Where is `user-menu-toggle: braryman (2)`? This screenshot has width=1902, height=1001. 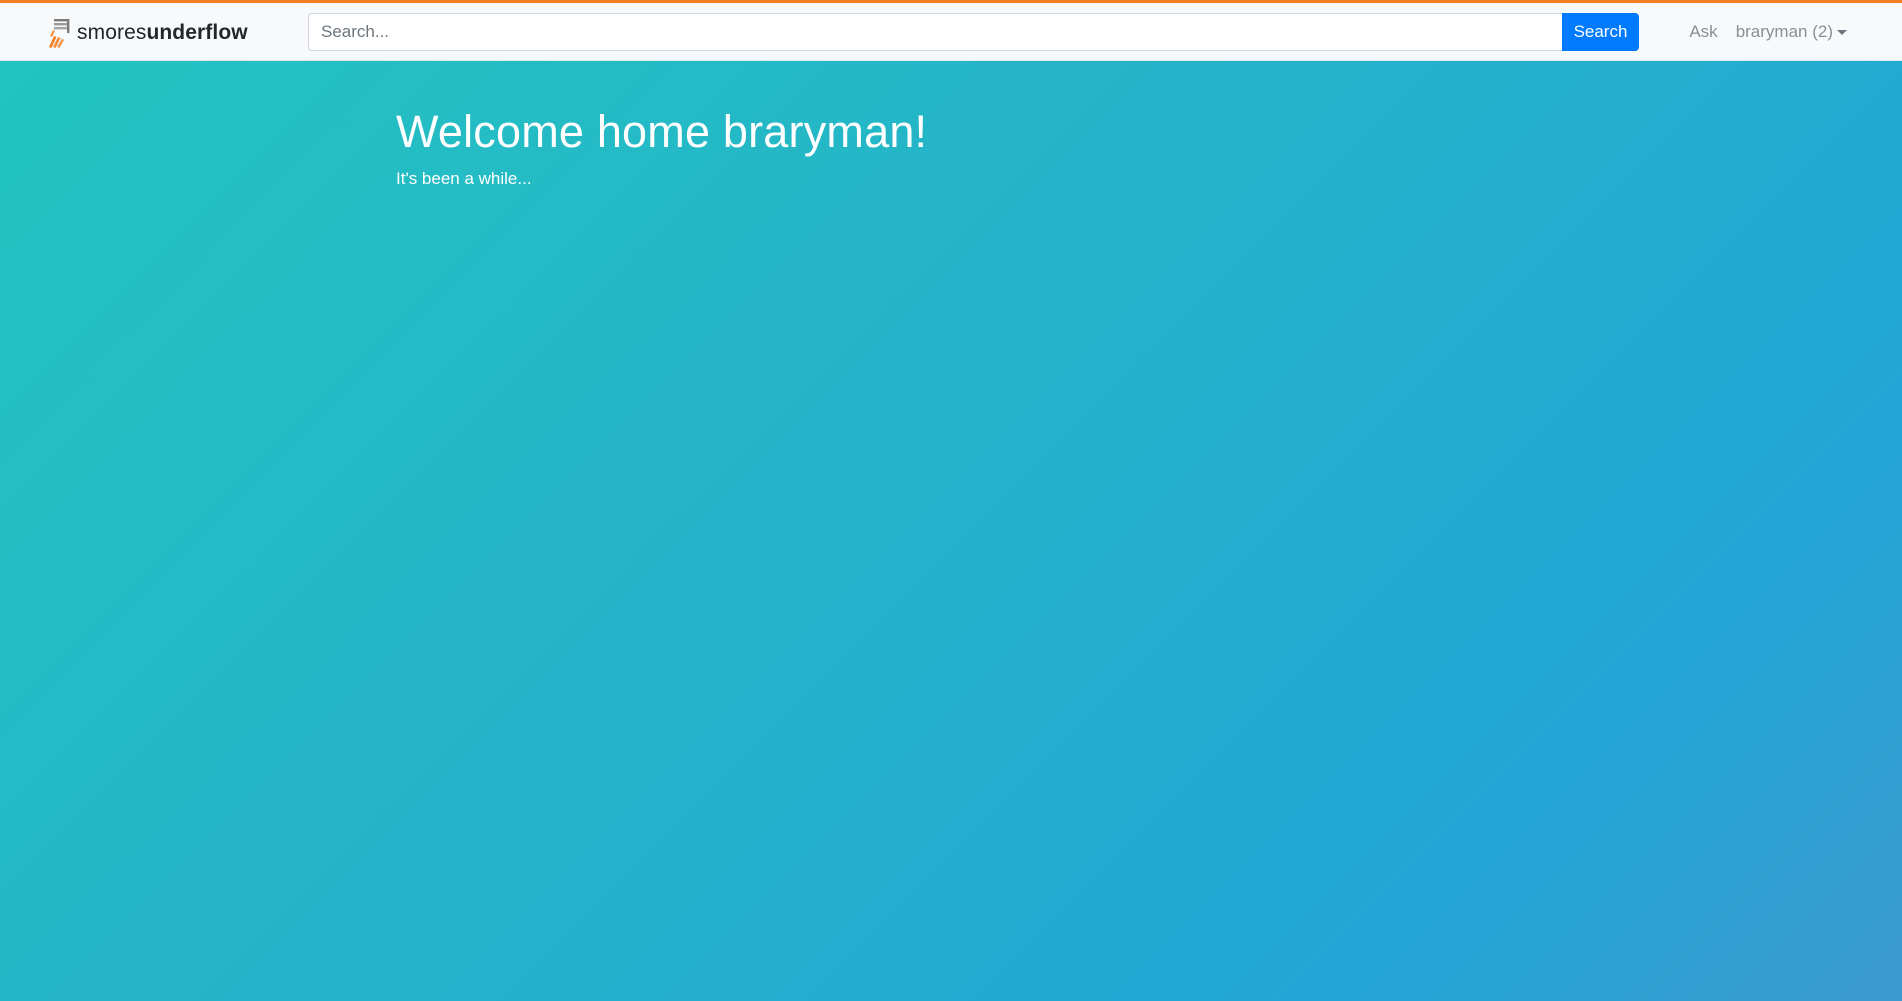
user-menu-toggle: braryman (2) is located at coordinates (1791, 32).